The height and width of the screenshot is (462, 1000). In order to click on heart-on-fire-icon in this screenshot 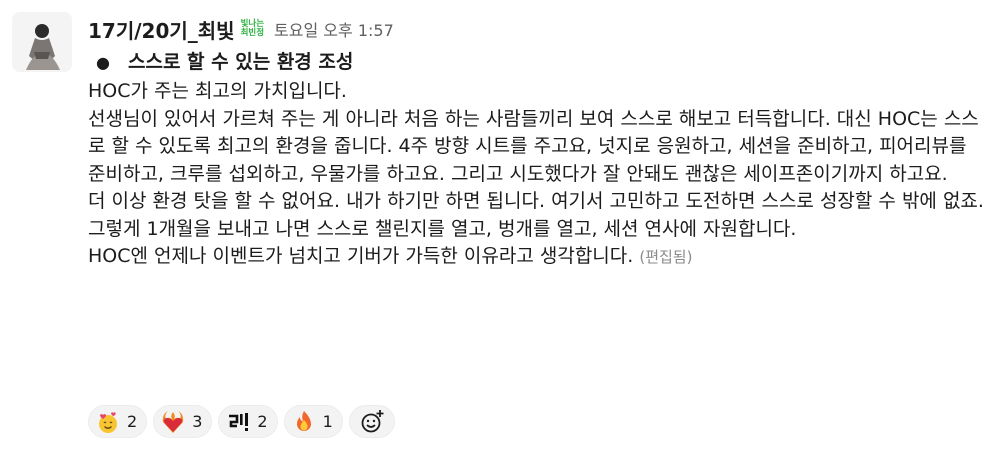, I will do `click(173, 422)`.